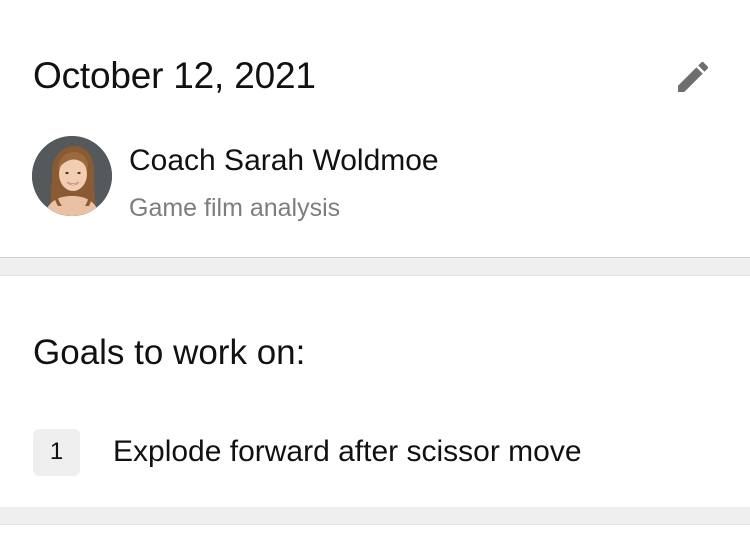  I want to click on pencil-icon, so click(693, 76).